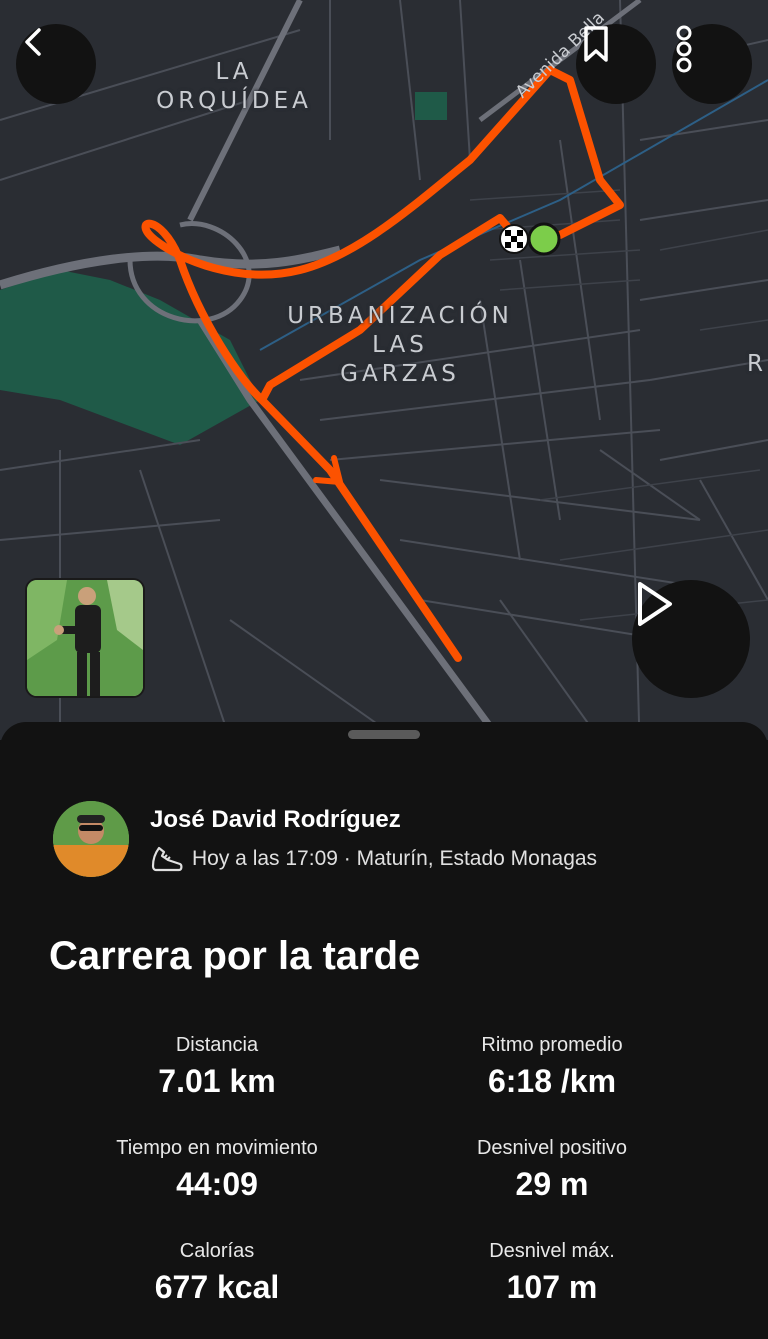  What do you see at coordinates (167, 859) in the screenshot?
I see `running-shoe-icon` at bounding box center [167, 859].